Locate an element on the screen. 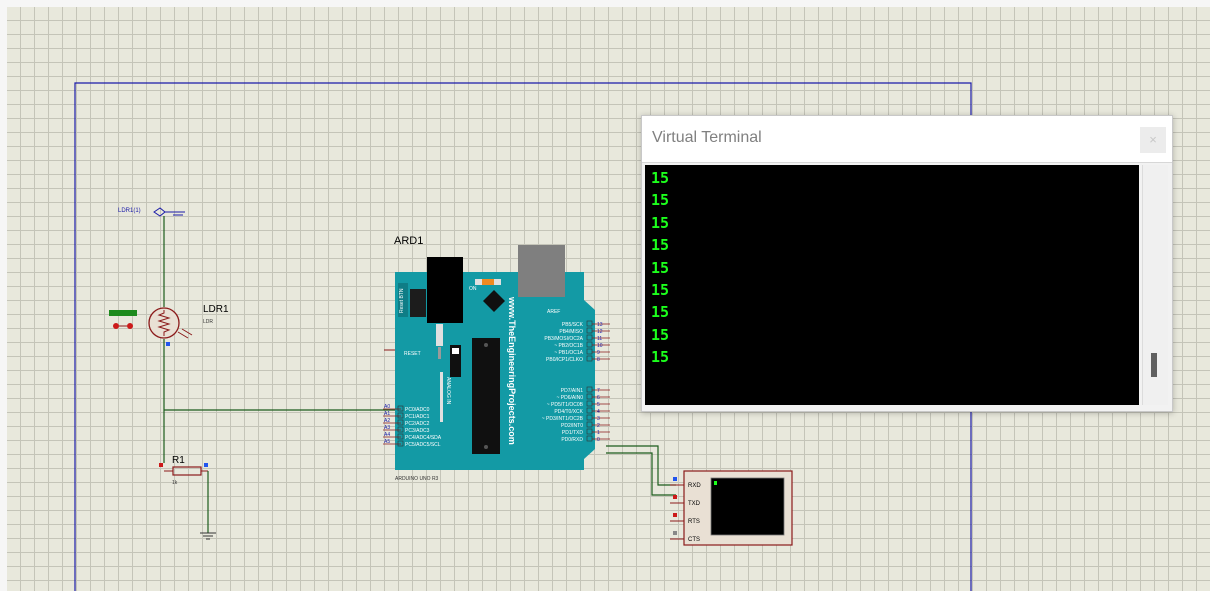 This screenshot has width=1210, height=591. analog-pin-num: A2 is located at coordinates (387, 421).